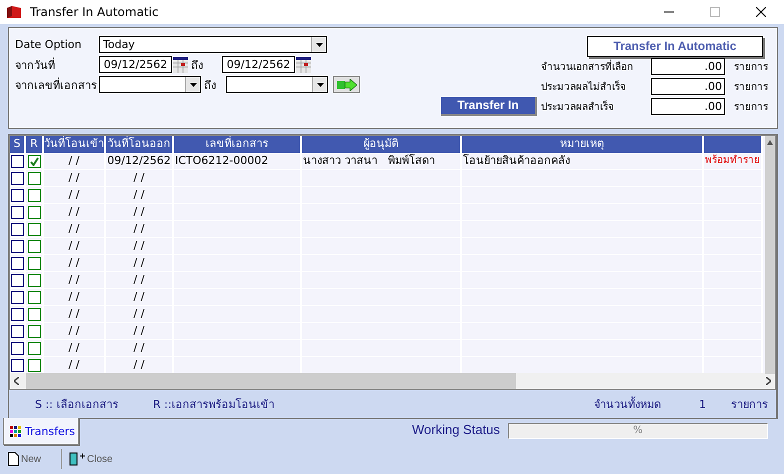  Describe the element at coordinates (18, 144) in the screenshot. I see `column-header: S` at that location.